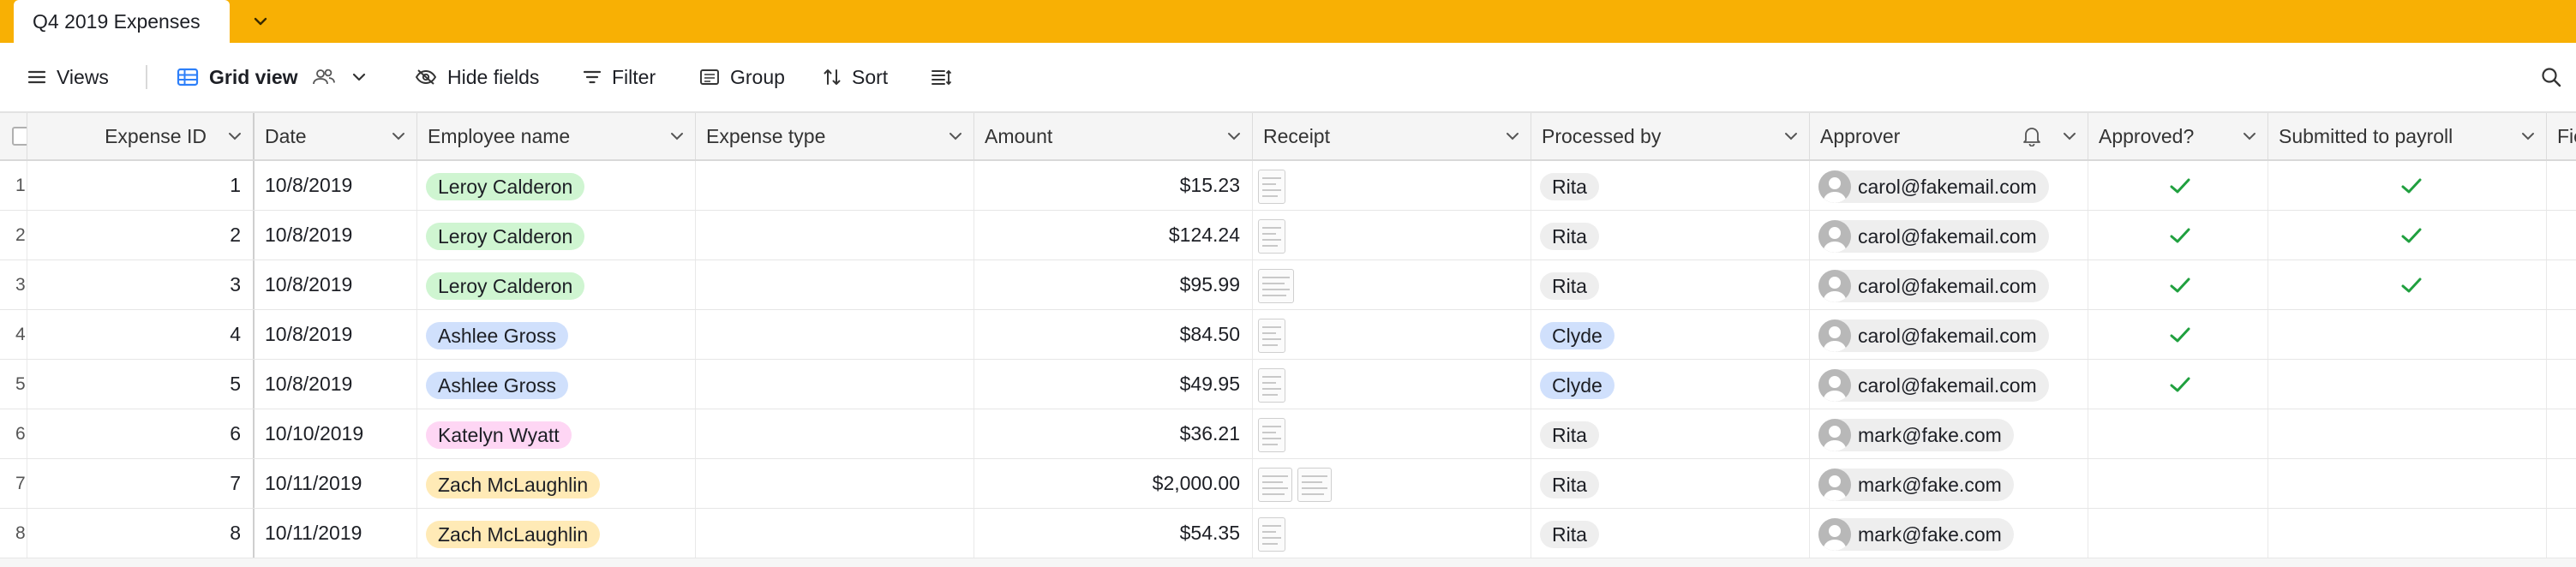 The image size is (2576, 567). Describe the element at coordinates (619, 77) in the screenshot. I see `filter-button: Filter` at that location.